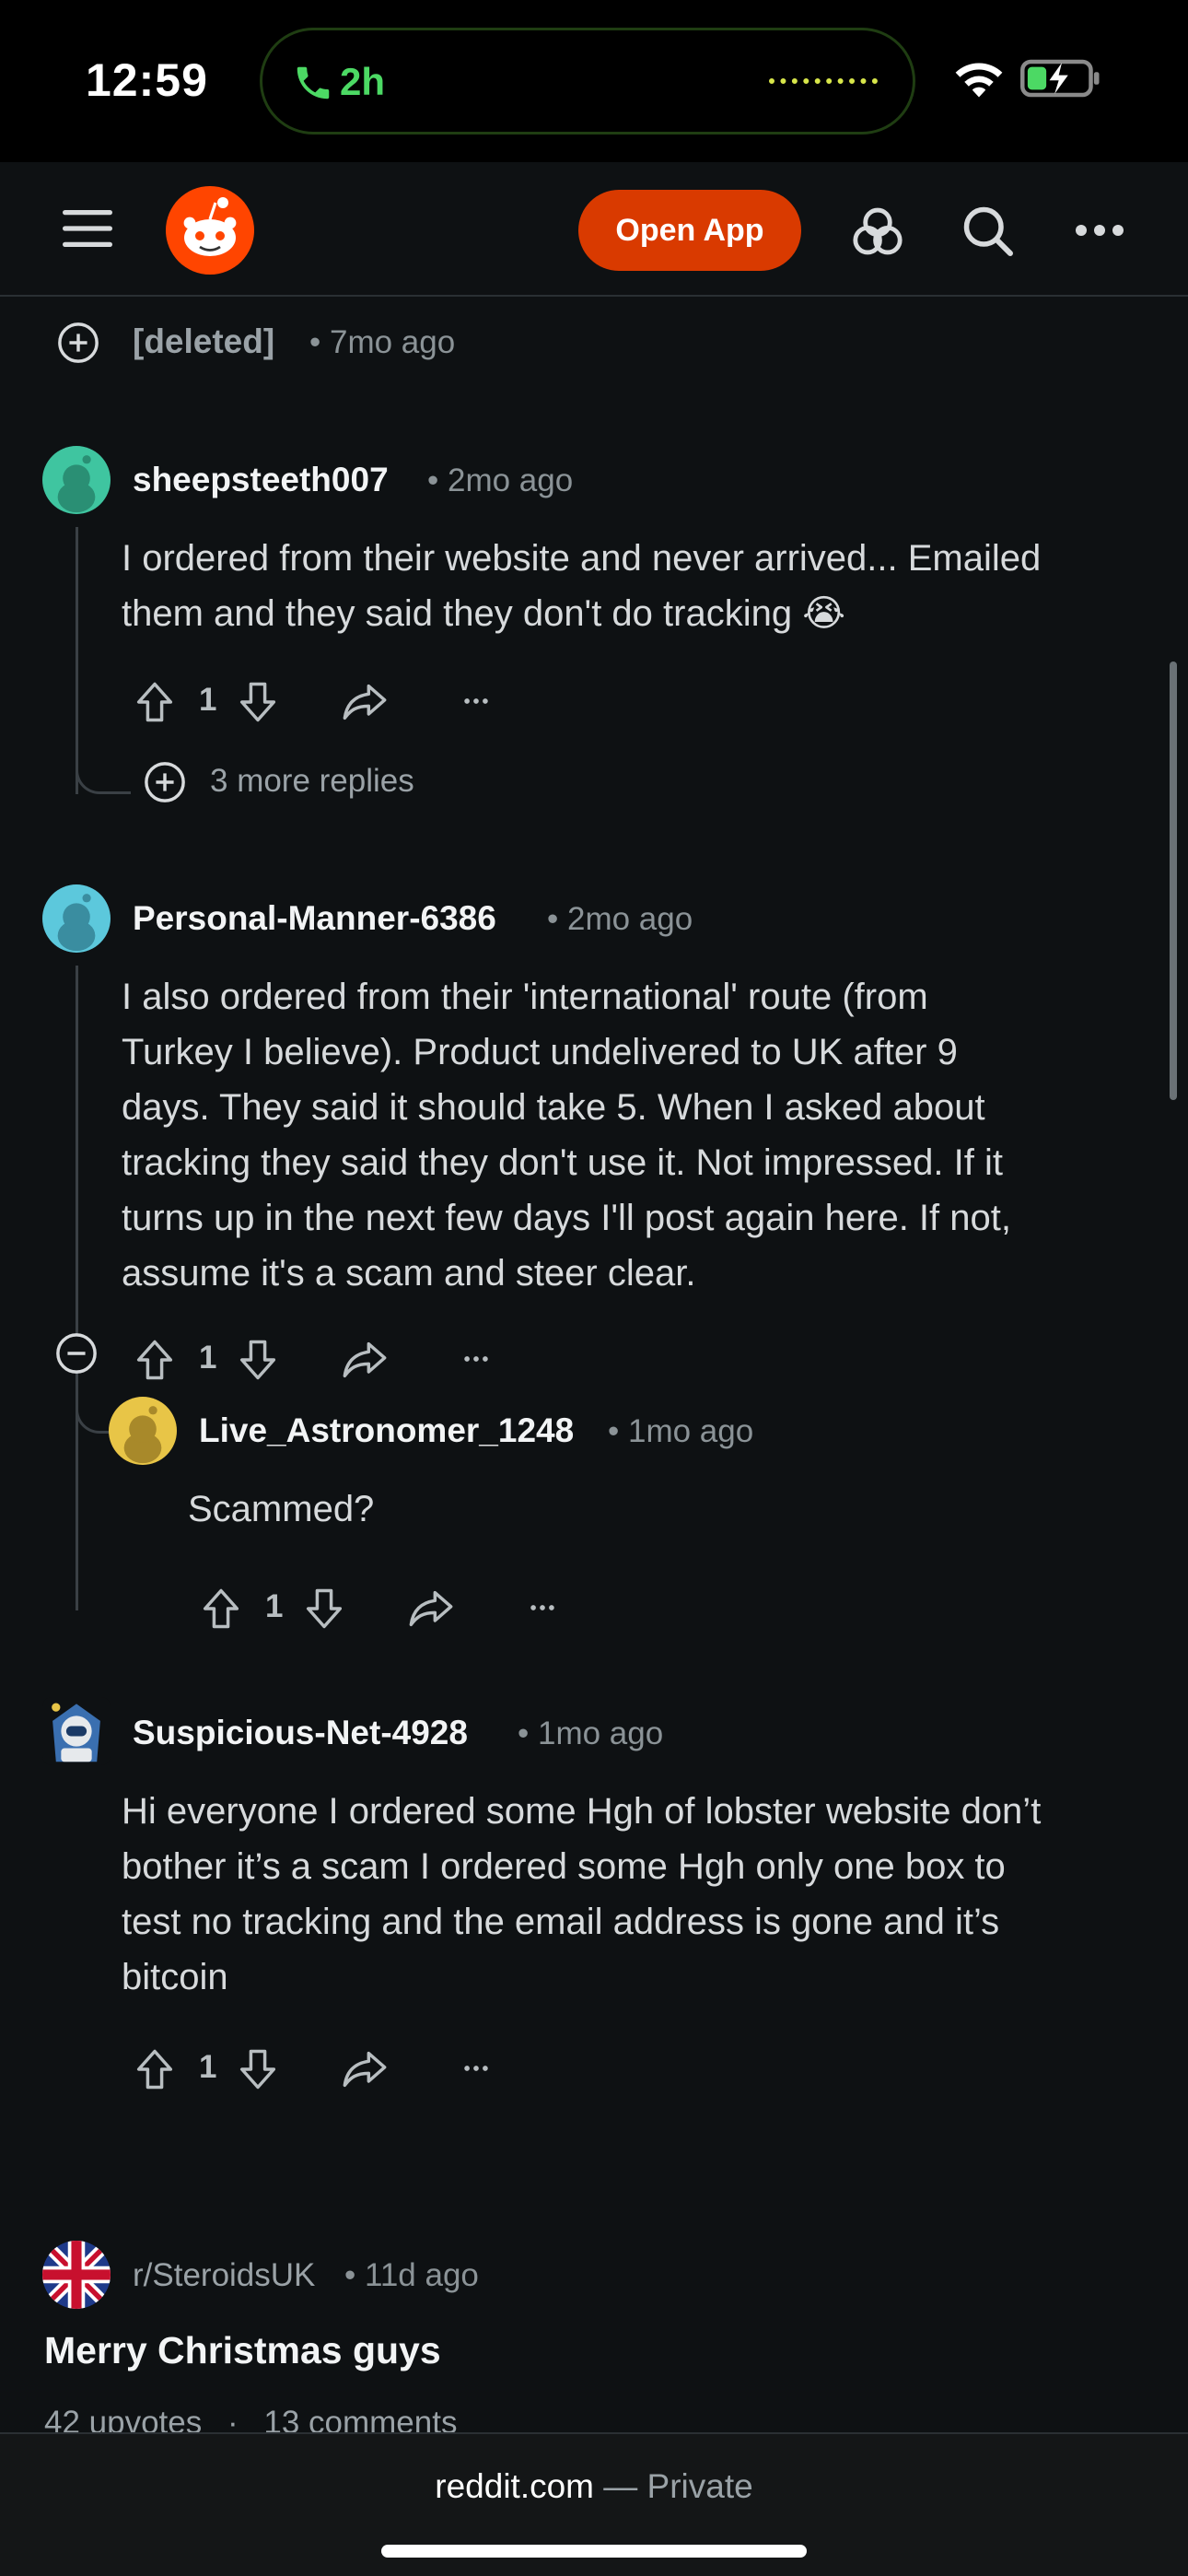 The image size is (1188, 2576). I want to click on scrollbar, so click(1173, 881).